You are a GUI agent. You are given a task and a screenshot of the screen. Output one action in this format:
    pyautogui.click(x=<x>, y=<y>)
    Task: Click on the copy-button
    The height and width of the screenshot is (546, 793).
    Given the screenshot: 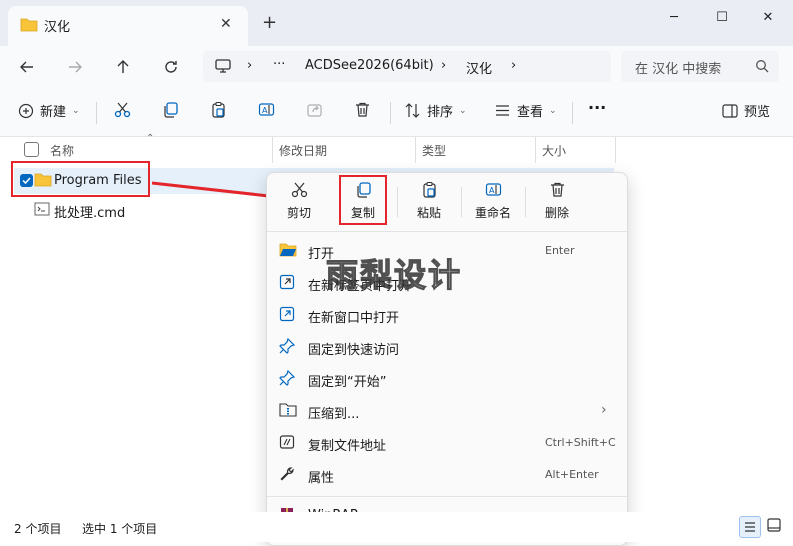 What is the action you would take?
    pyautogui.click(x=170, y=109)
    